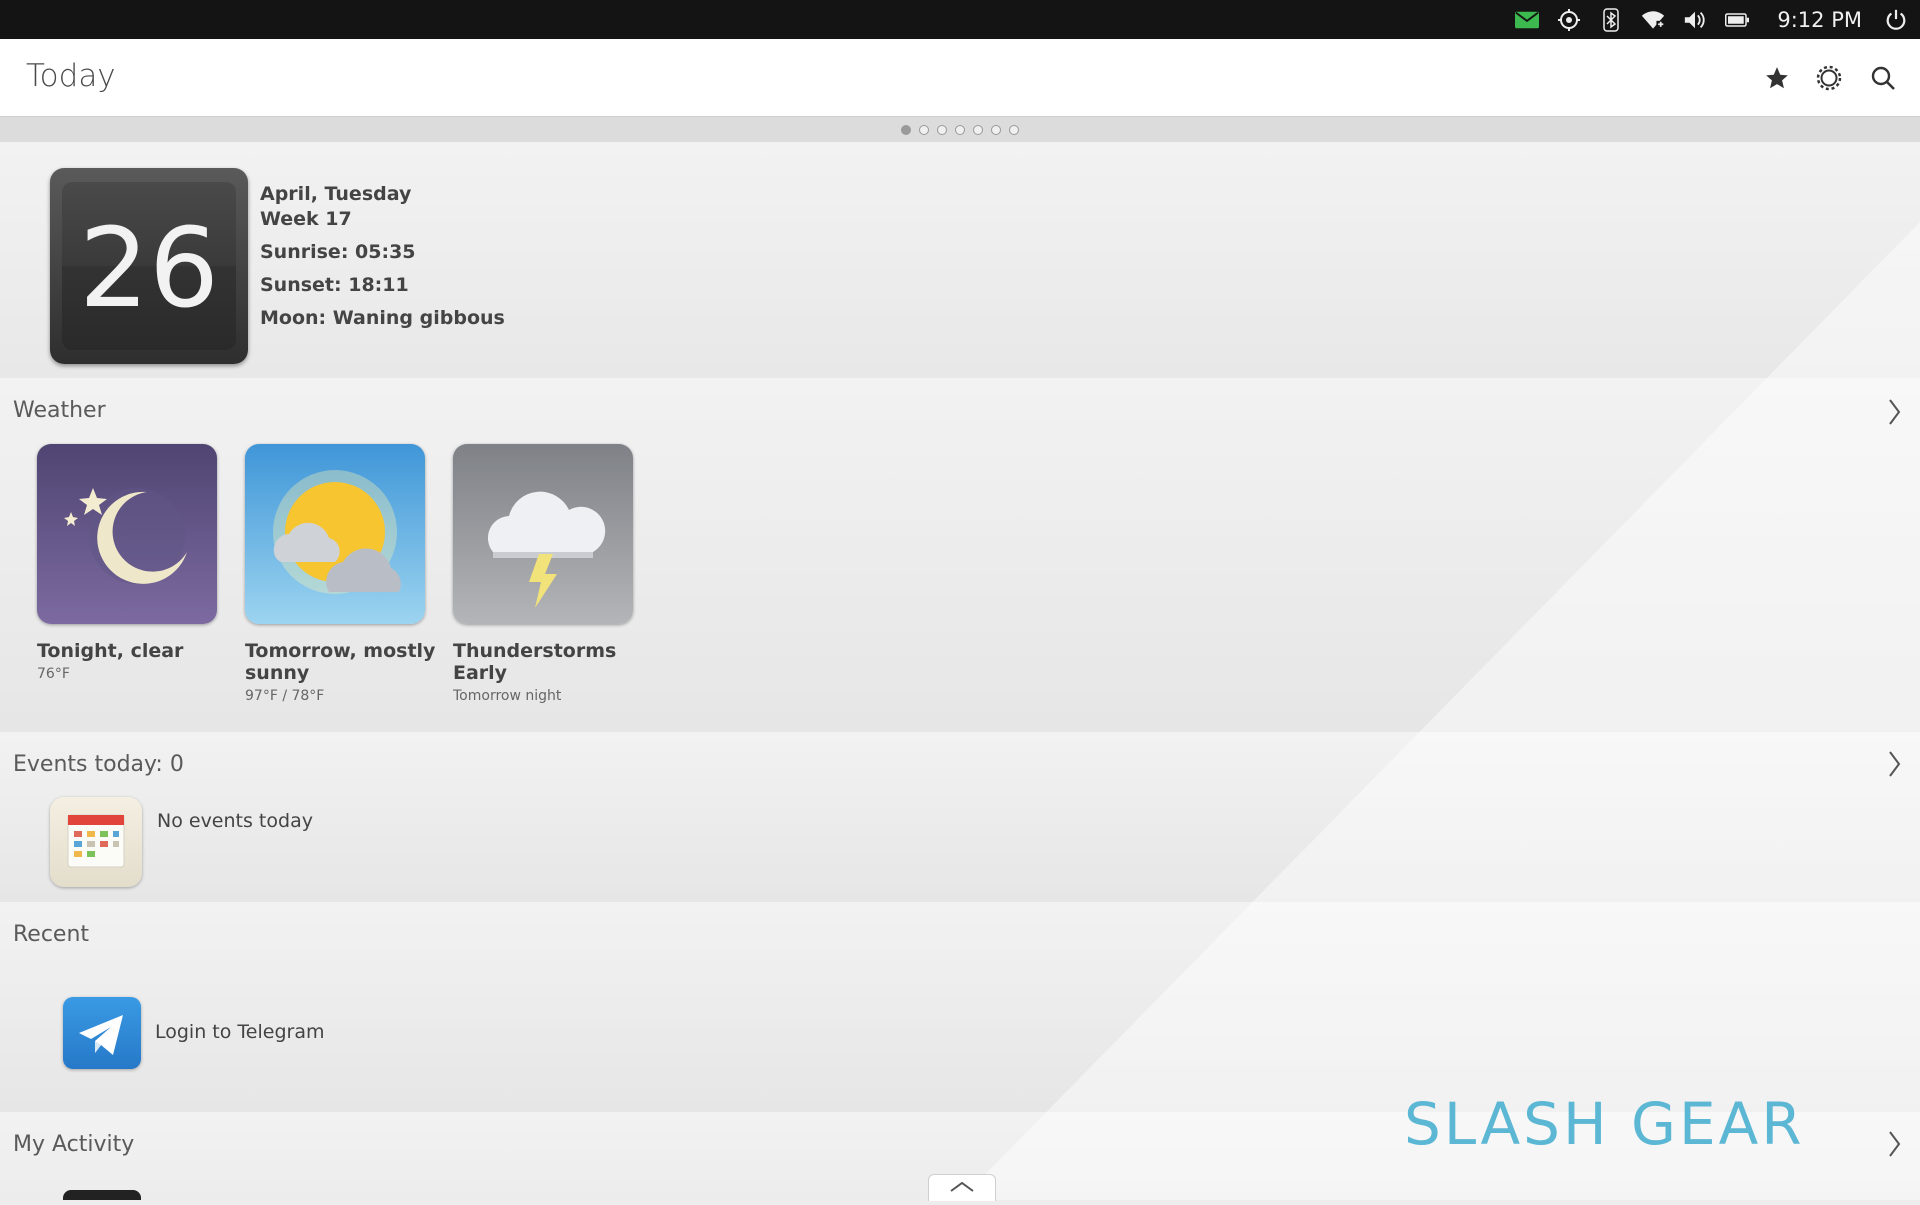  What do you see at coordinates (336, 194) in the screenshot?
I see `date-month-weekday: April, Tuesday` at bounding box center [336, 194].